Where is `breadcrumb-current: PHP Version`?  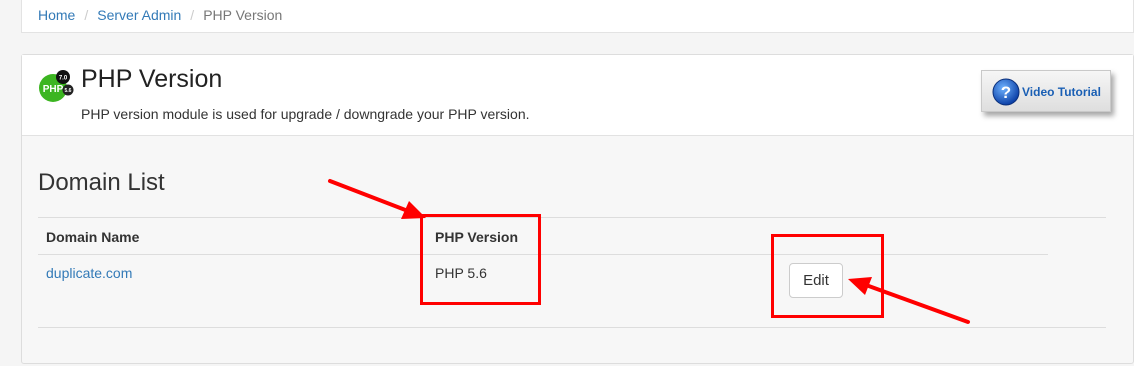
breadcrumb-current: PHP Version is located at coordinates (243, 15).